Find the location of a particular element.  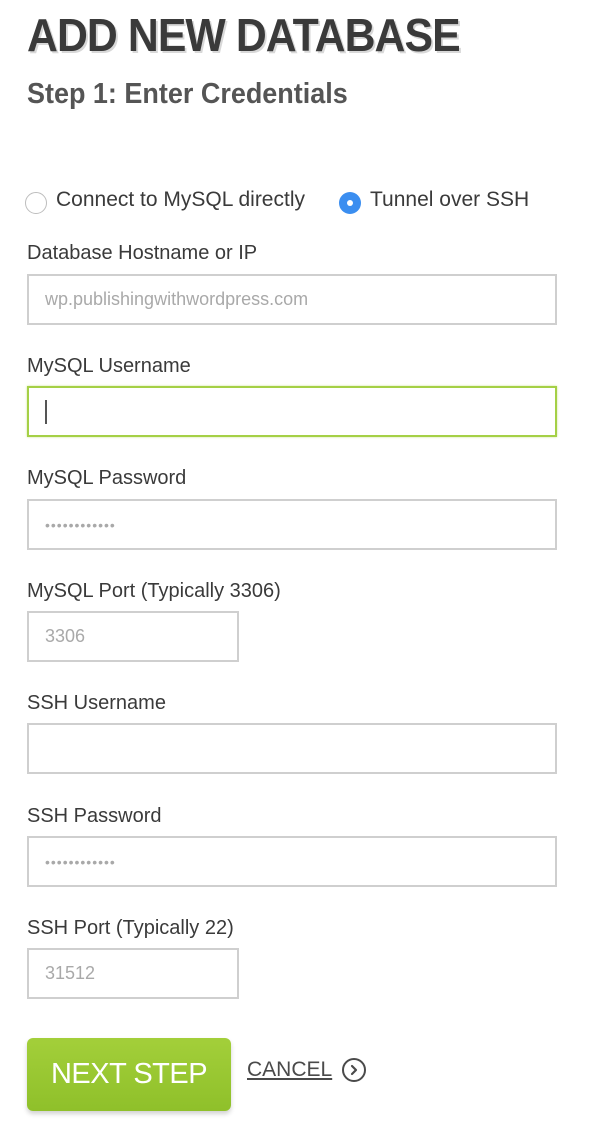

ssh-password-value: •••••••••••• is located at coordinates (80, 861).